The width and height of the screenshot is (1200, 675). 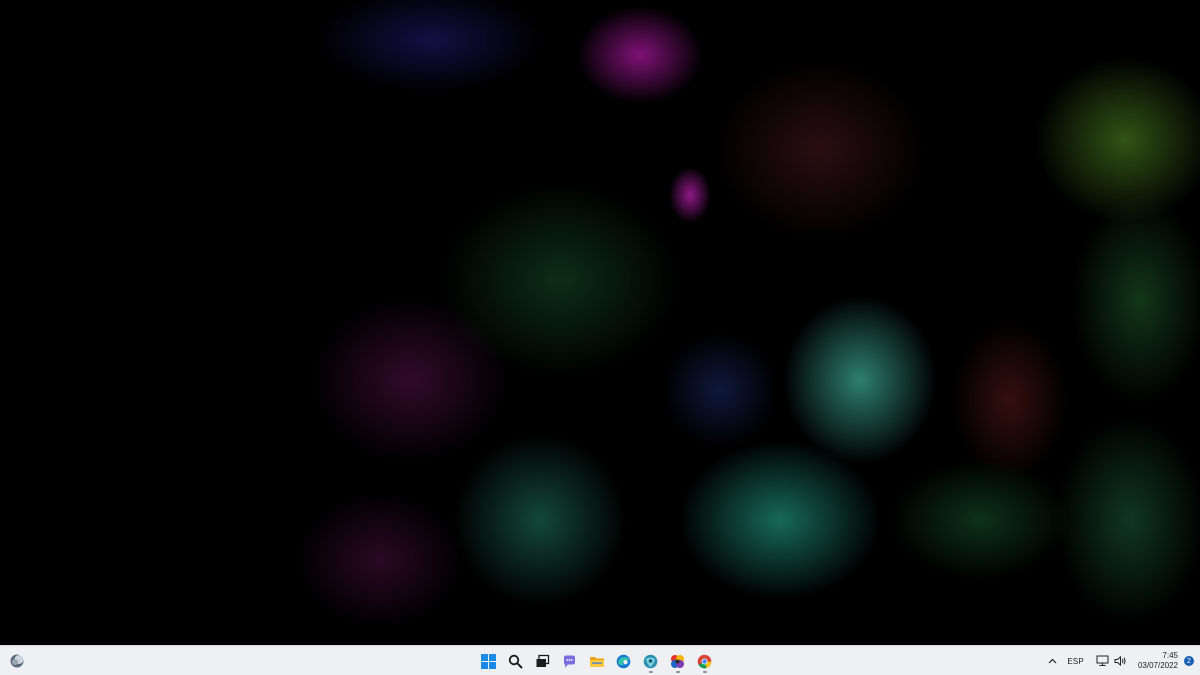 I want to click on show-hidden-icons-button, so click(x=1052, y=661).